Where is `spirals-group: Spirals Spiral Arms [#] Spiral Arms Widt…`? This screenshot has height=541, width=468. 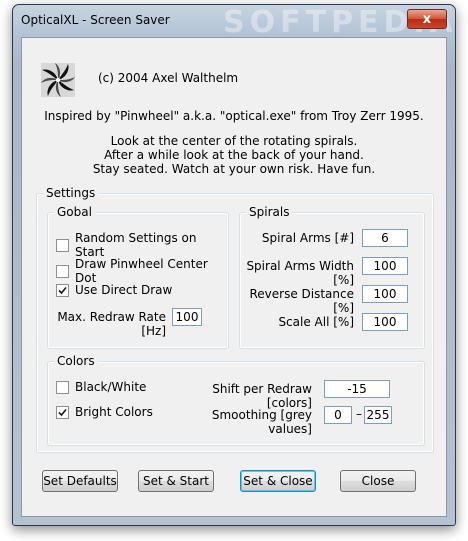 spirals-group: Spirals Spiral Arms [#] Spiral Arms Widt… is located at coordinates (332, 277).